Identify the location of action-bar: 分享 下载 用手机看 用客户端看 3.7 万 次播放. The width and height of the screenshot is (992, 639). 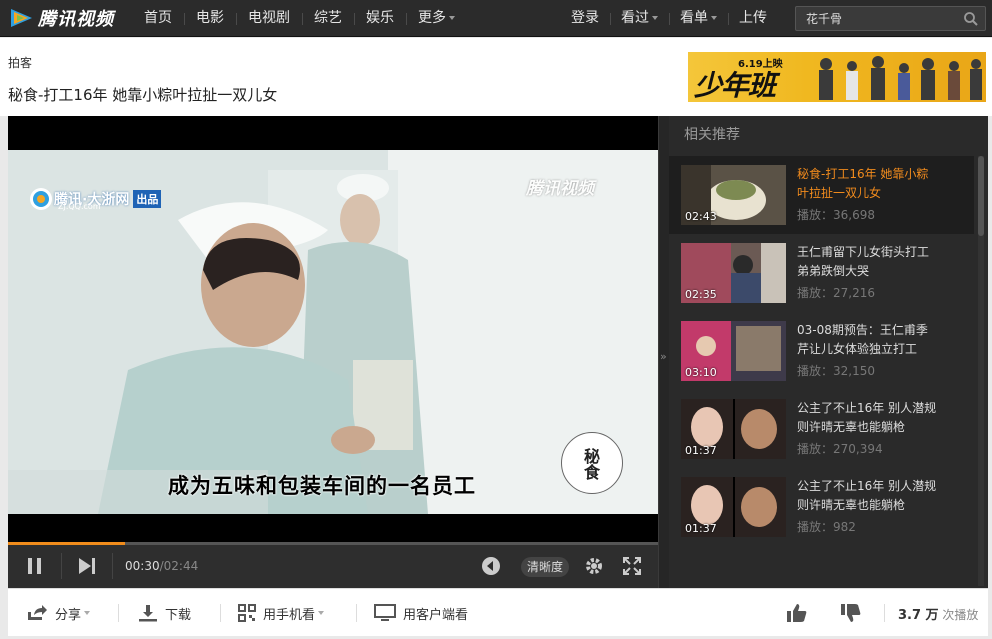
(498, 612).